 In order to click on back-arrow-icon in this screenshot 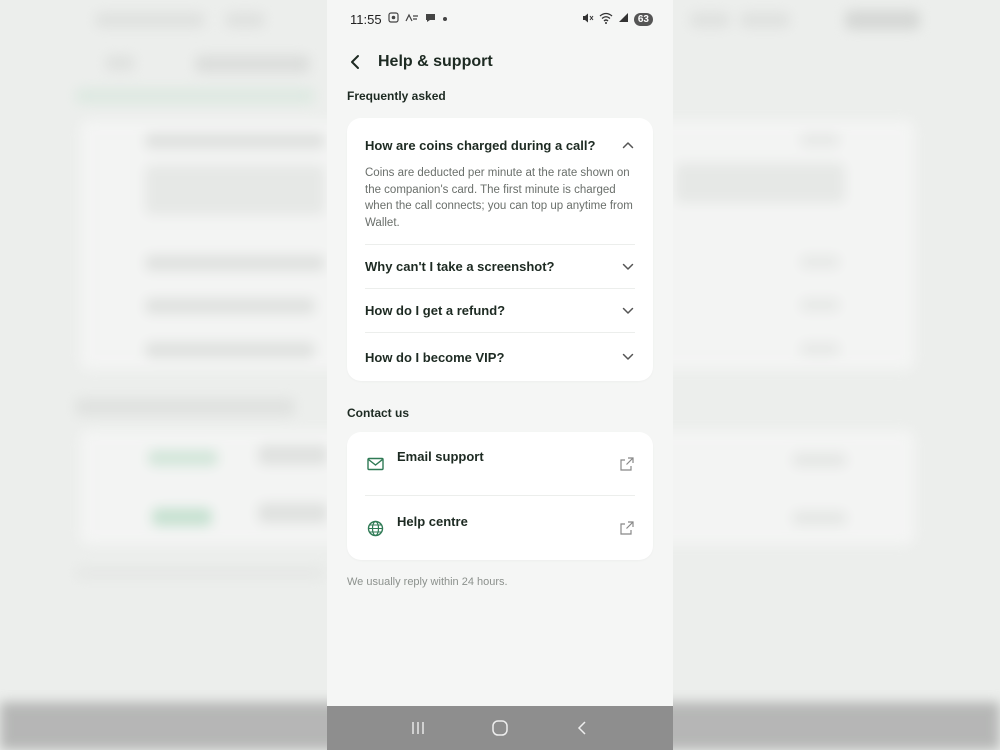, I will do `click(581, 728)`.